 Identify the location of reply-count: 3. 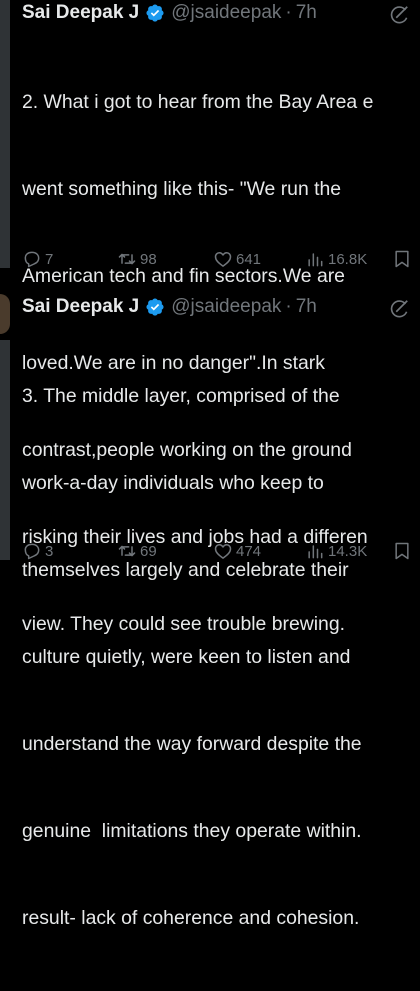
(49, 551).